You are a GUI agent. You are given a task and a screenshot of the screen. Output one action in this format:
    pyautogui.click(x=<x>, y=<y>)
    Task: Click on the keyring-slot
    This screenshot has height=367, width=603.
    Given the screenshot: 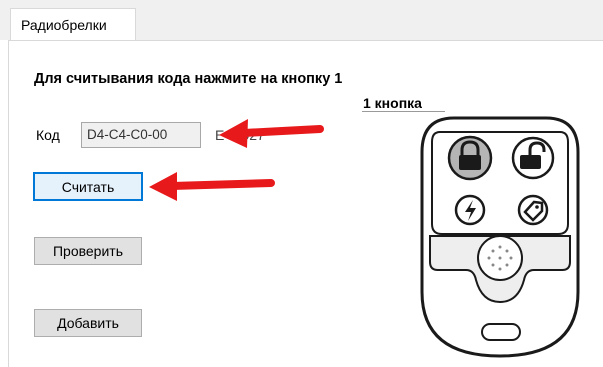 What is the action you would take?
    pyautogui.click(x=501, y=332)
    